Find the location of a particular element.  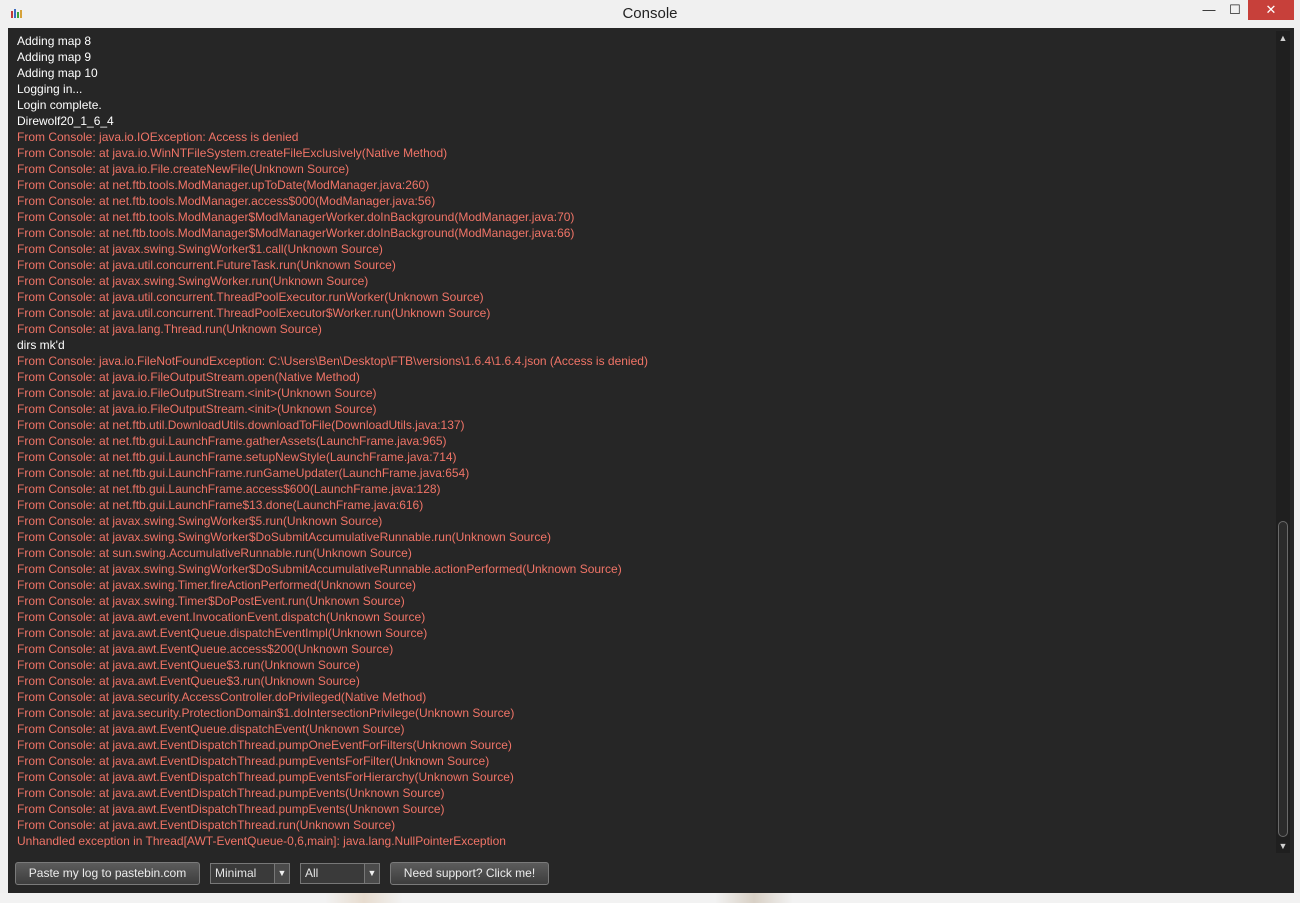

close-button: ✕ is located at coordinates (1271, 10).